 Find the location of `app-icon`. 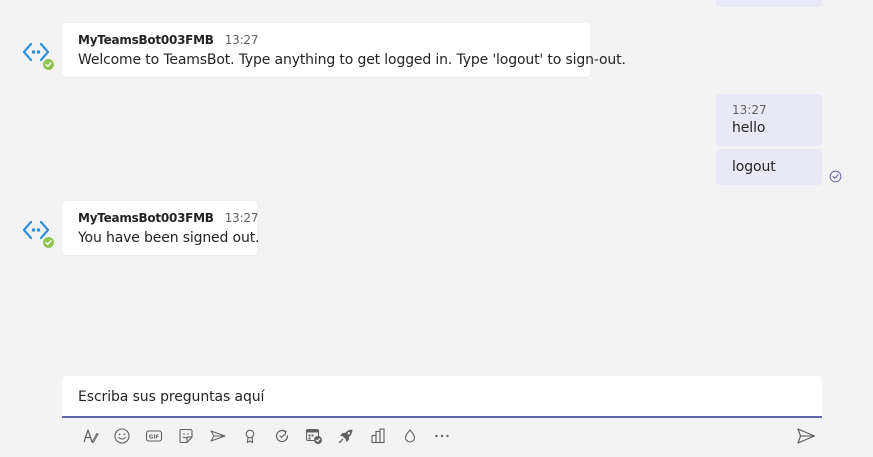

app-icon is located at coordinates (345, 436).